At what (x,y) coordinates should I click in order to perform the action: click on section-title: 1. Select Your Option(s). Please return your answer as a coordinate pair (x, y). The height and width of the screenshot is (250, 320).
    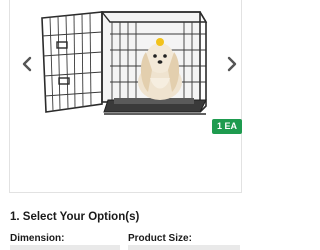
    Looking at the image, I should click on (75, 217).